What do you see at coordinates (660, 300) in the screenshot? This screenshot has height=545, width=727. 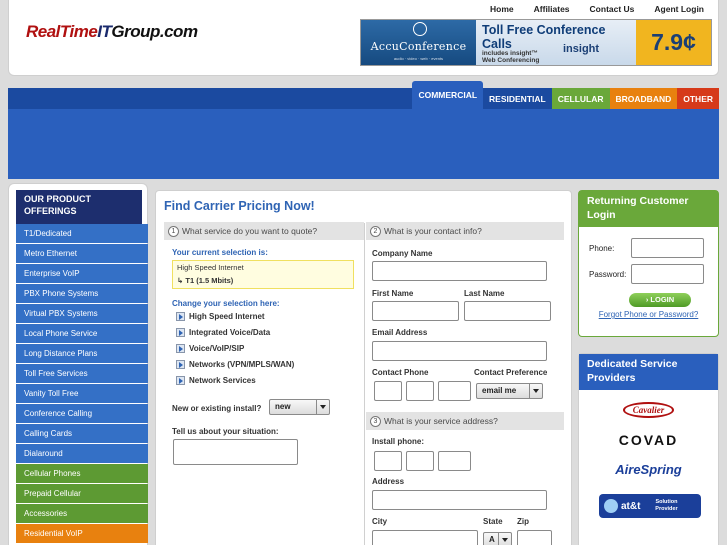 I see `login-button: › LOGIN` at bounding box center [660, 300].